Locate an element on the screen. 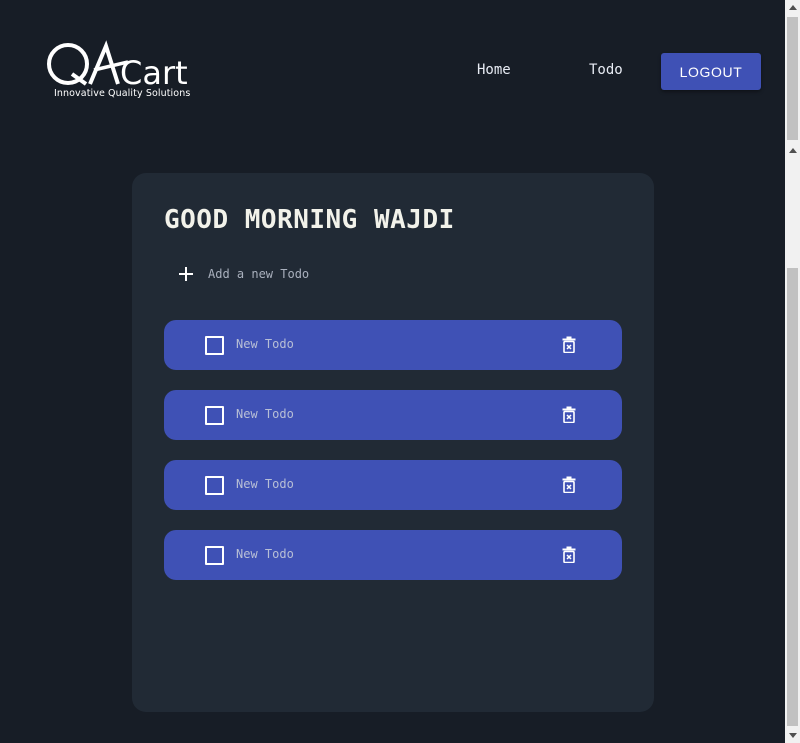  scroll-down-arrow is located at coordinates (792, 735).